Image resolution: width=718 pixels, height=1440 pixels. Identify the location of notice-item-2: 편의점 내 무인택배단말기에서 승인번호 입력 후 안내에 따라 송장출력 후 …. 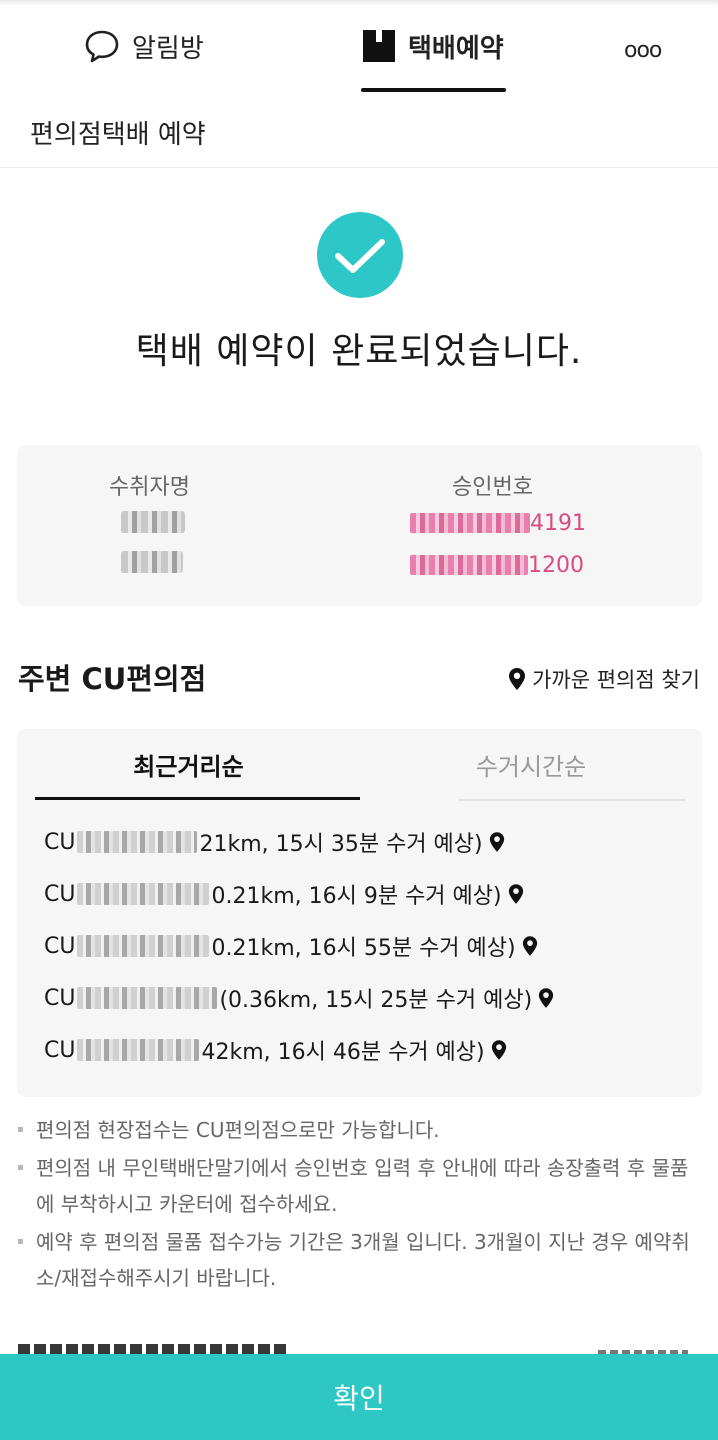
(362, 1186).